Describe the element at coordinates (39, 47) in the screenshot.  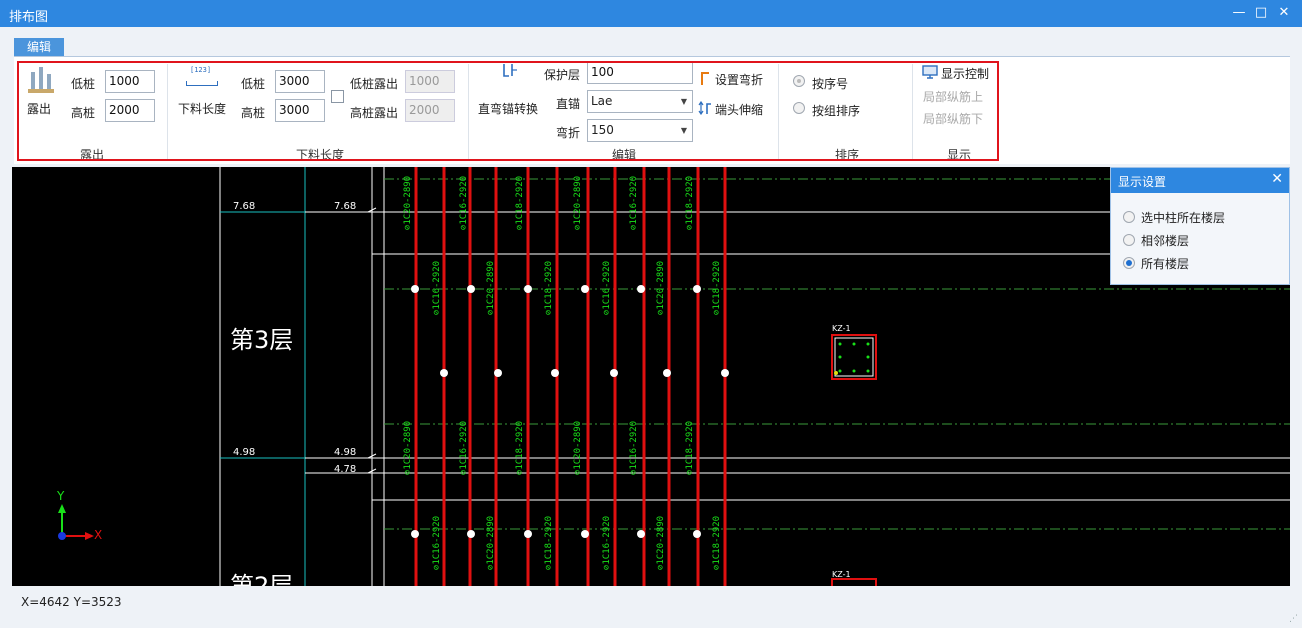
I see `tab-edit: 编辑` at that location.